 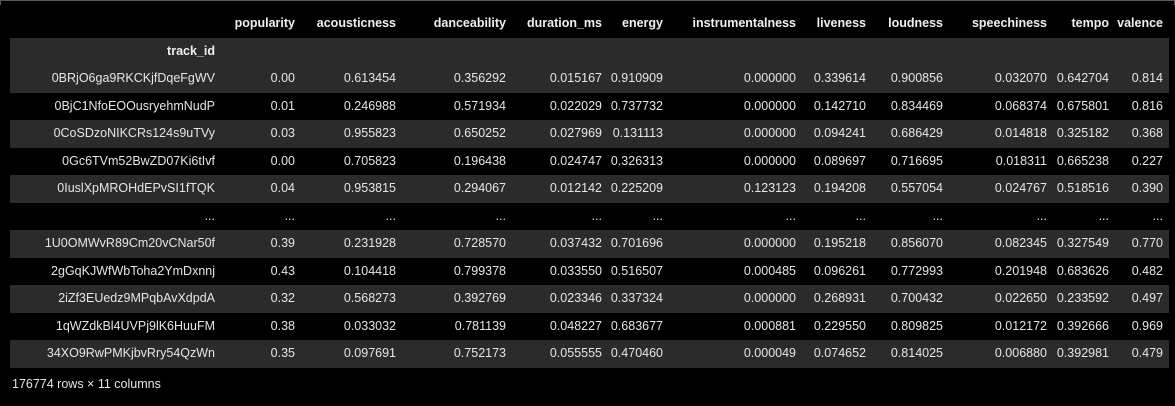 What do you see at coordinates (575, 188) in the screenshot?
I see `cell-duration-ms: 0.012142` at bounding box center [575, 188].